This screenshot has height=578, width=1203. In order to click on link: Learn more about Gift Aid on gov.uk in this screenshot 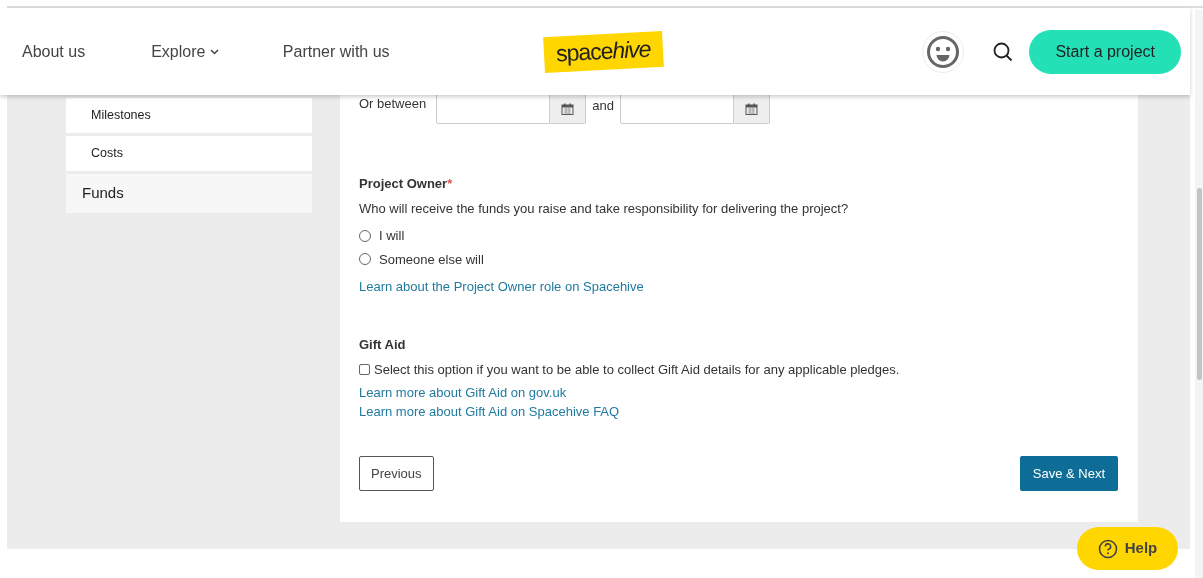, I will do `click(463, 392)`.